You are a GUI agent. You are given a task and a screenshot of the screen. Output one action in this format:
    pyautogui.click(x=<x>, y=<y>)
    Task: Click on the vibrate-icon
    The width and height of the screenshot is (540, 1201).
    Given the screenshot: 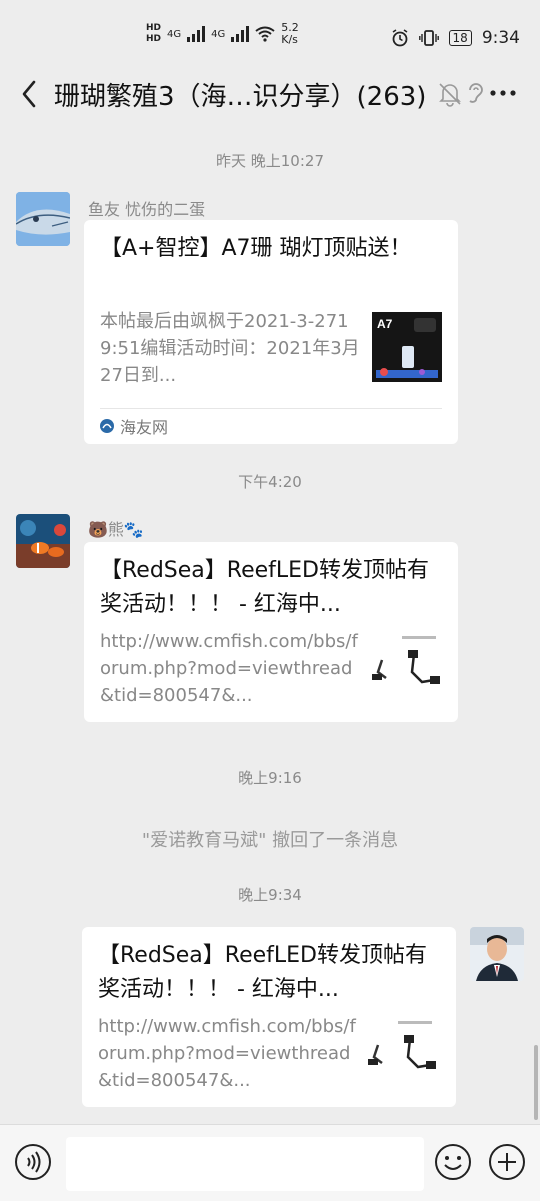 What is the action you would take?
    pyautogui.click(x=428, y=38)
    